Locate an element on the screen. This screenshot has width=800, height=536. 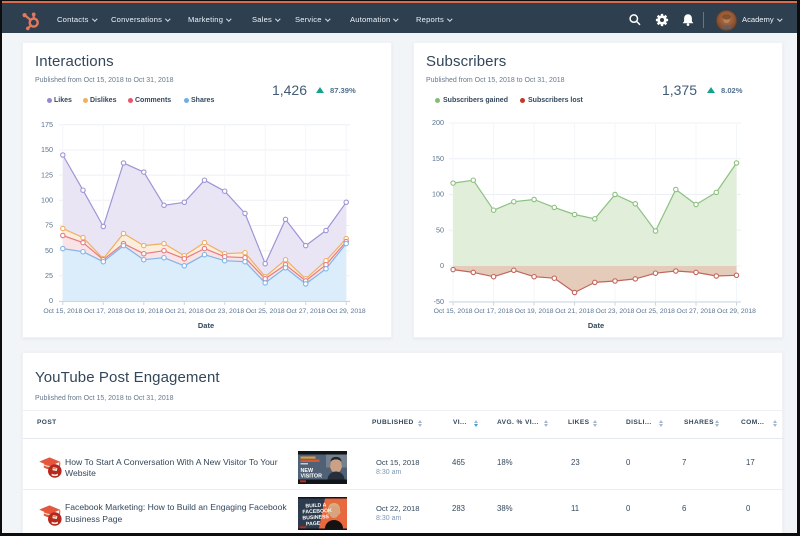
svg-text: 125 is located at coordinates (47, 174).